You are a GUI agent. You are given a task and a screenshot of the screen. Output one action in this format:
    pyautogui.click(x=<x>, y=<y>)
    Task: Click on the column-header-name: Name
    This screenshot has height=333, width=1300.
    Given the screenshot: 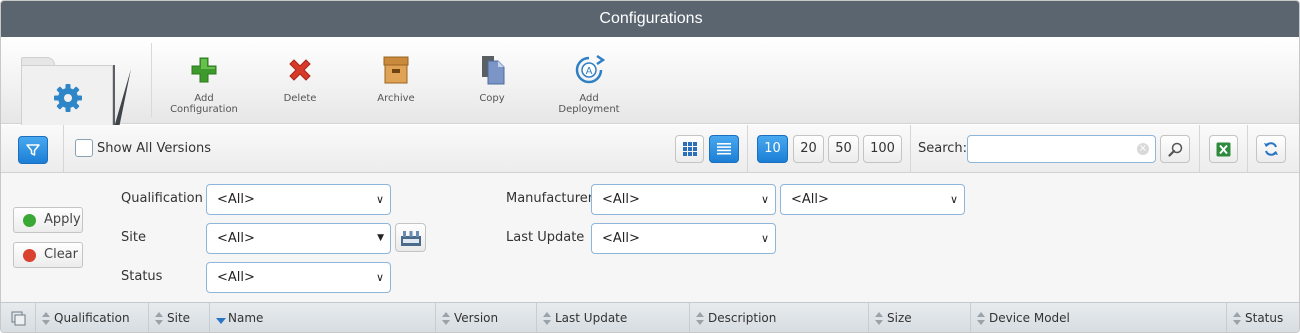 What is the action you would take?
    pyautogui.click(x=322, y=317)
    